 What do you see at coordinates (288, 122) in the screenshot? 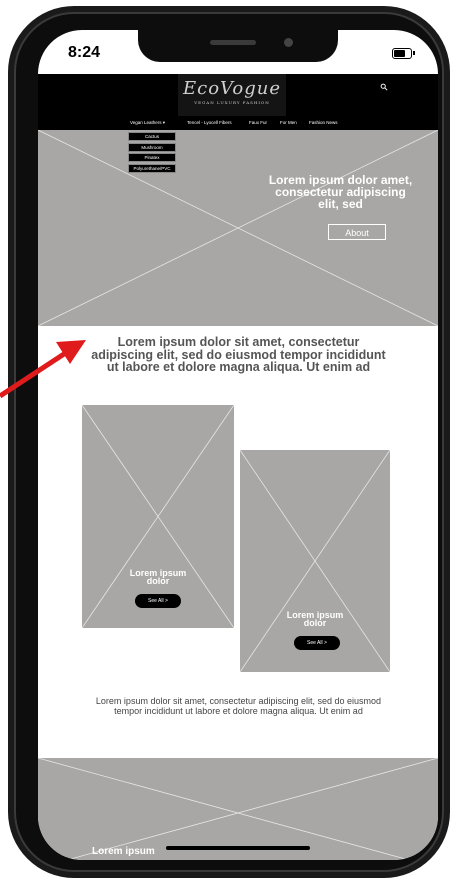
I see `nav-for-men: For Men` at bounding box center [288, 122].